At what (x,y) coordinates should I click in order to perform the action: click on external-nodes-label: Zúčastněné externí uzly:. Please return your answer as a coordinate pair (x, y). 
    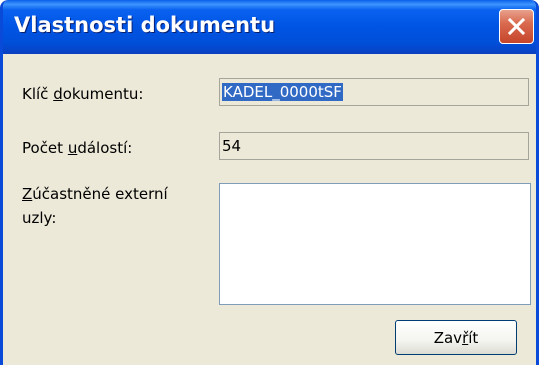
    Looking at the image, I should click on (95, 206).